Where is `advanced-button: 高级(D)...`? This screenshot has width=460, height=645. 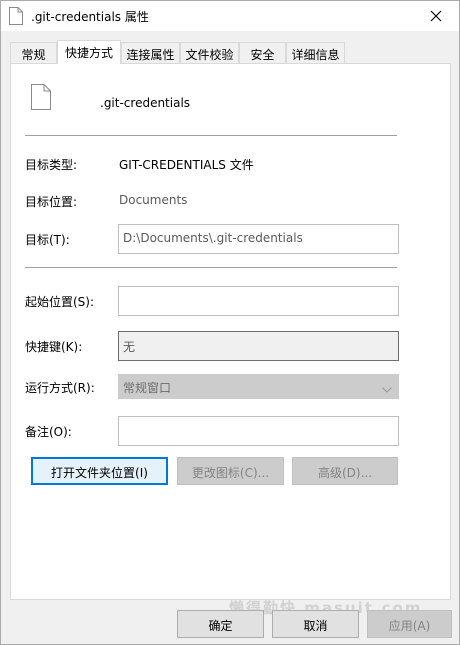
advanced-button: 高级(D)... is located at coordinates (345, 471).